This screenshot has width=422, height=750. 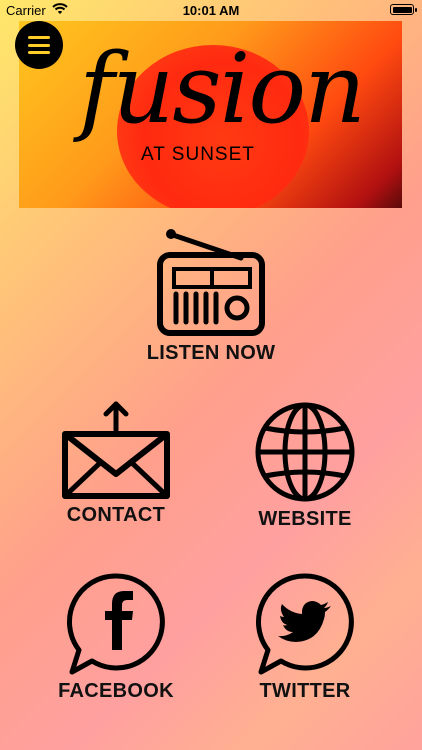 I want to click on battery-icon, so click(x=403, y=9).